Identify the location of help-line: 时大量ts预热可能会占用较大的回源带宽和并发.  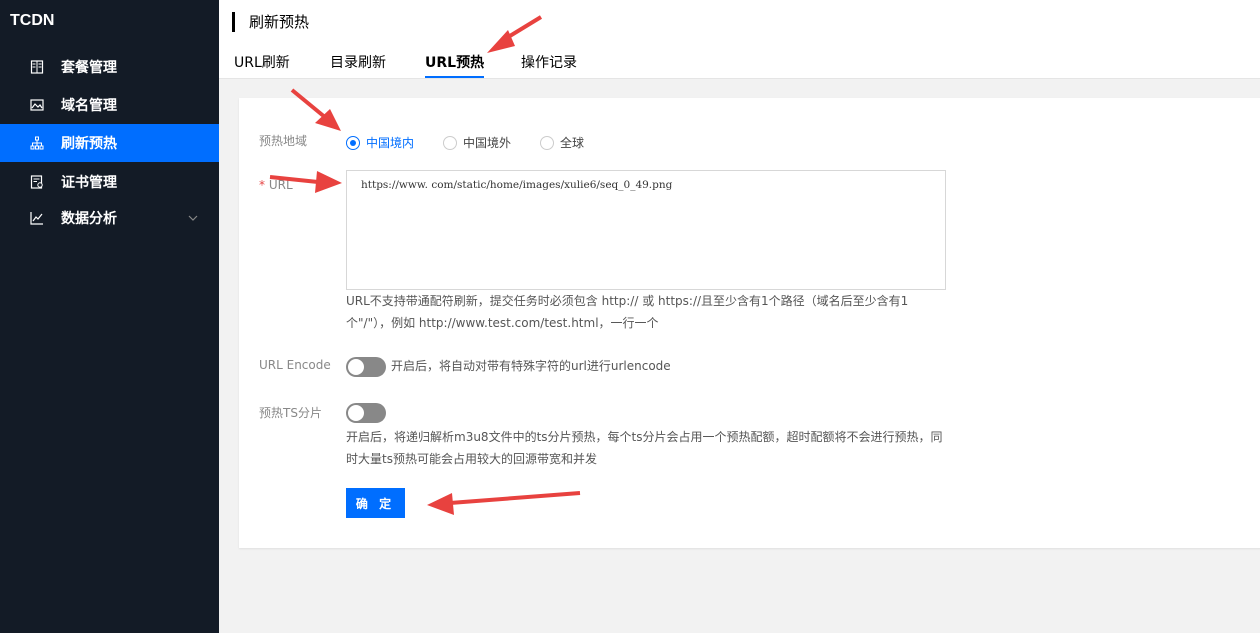
(471, 459).